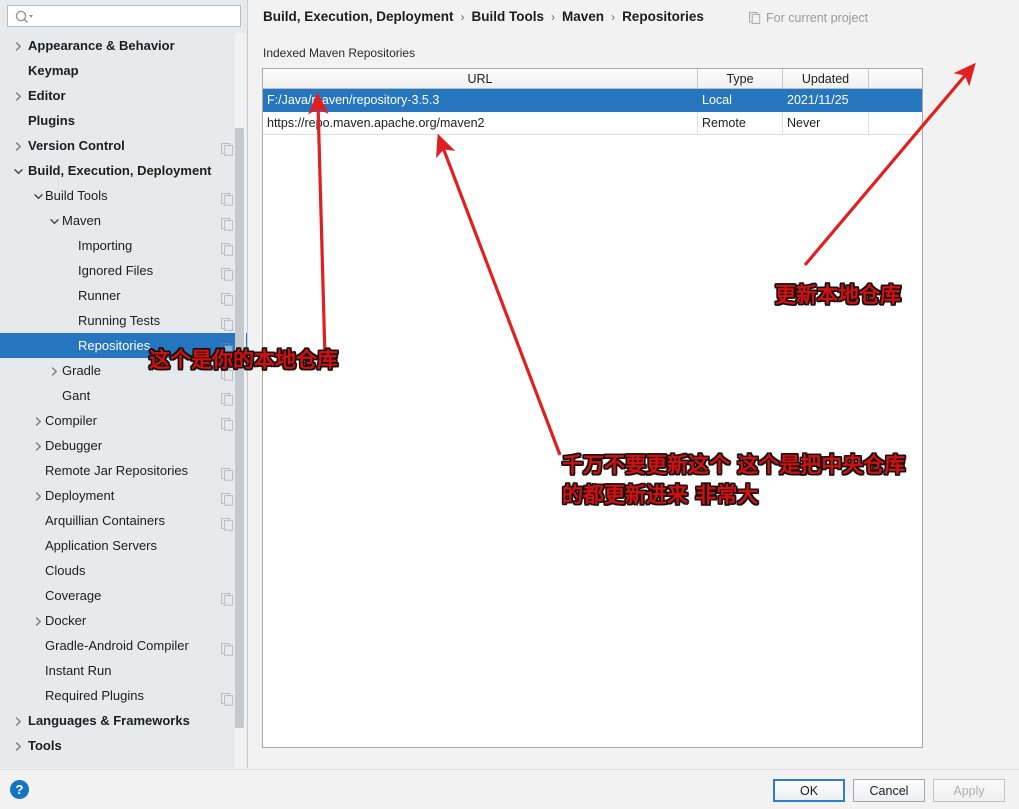 This screenshot has width=1019, height=809. What do you see at coordinates (969, 790) in the screenshot?
I see `apply-button: Apply` at bounding box center [969, 790].